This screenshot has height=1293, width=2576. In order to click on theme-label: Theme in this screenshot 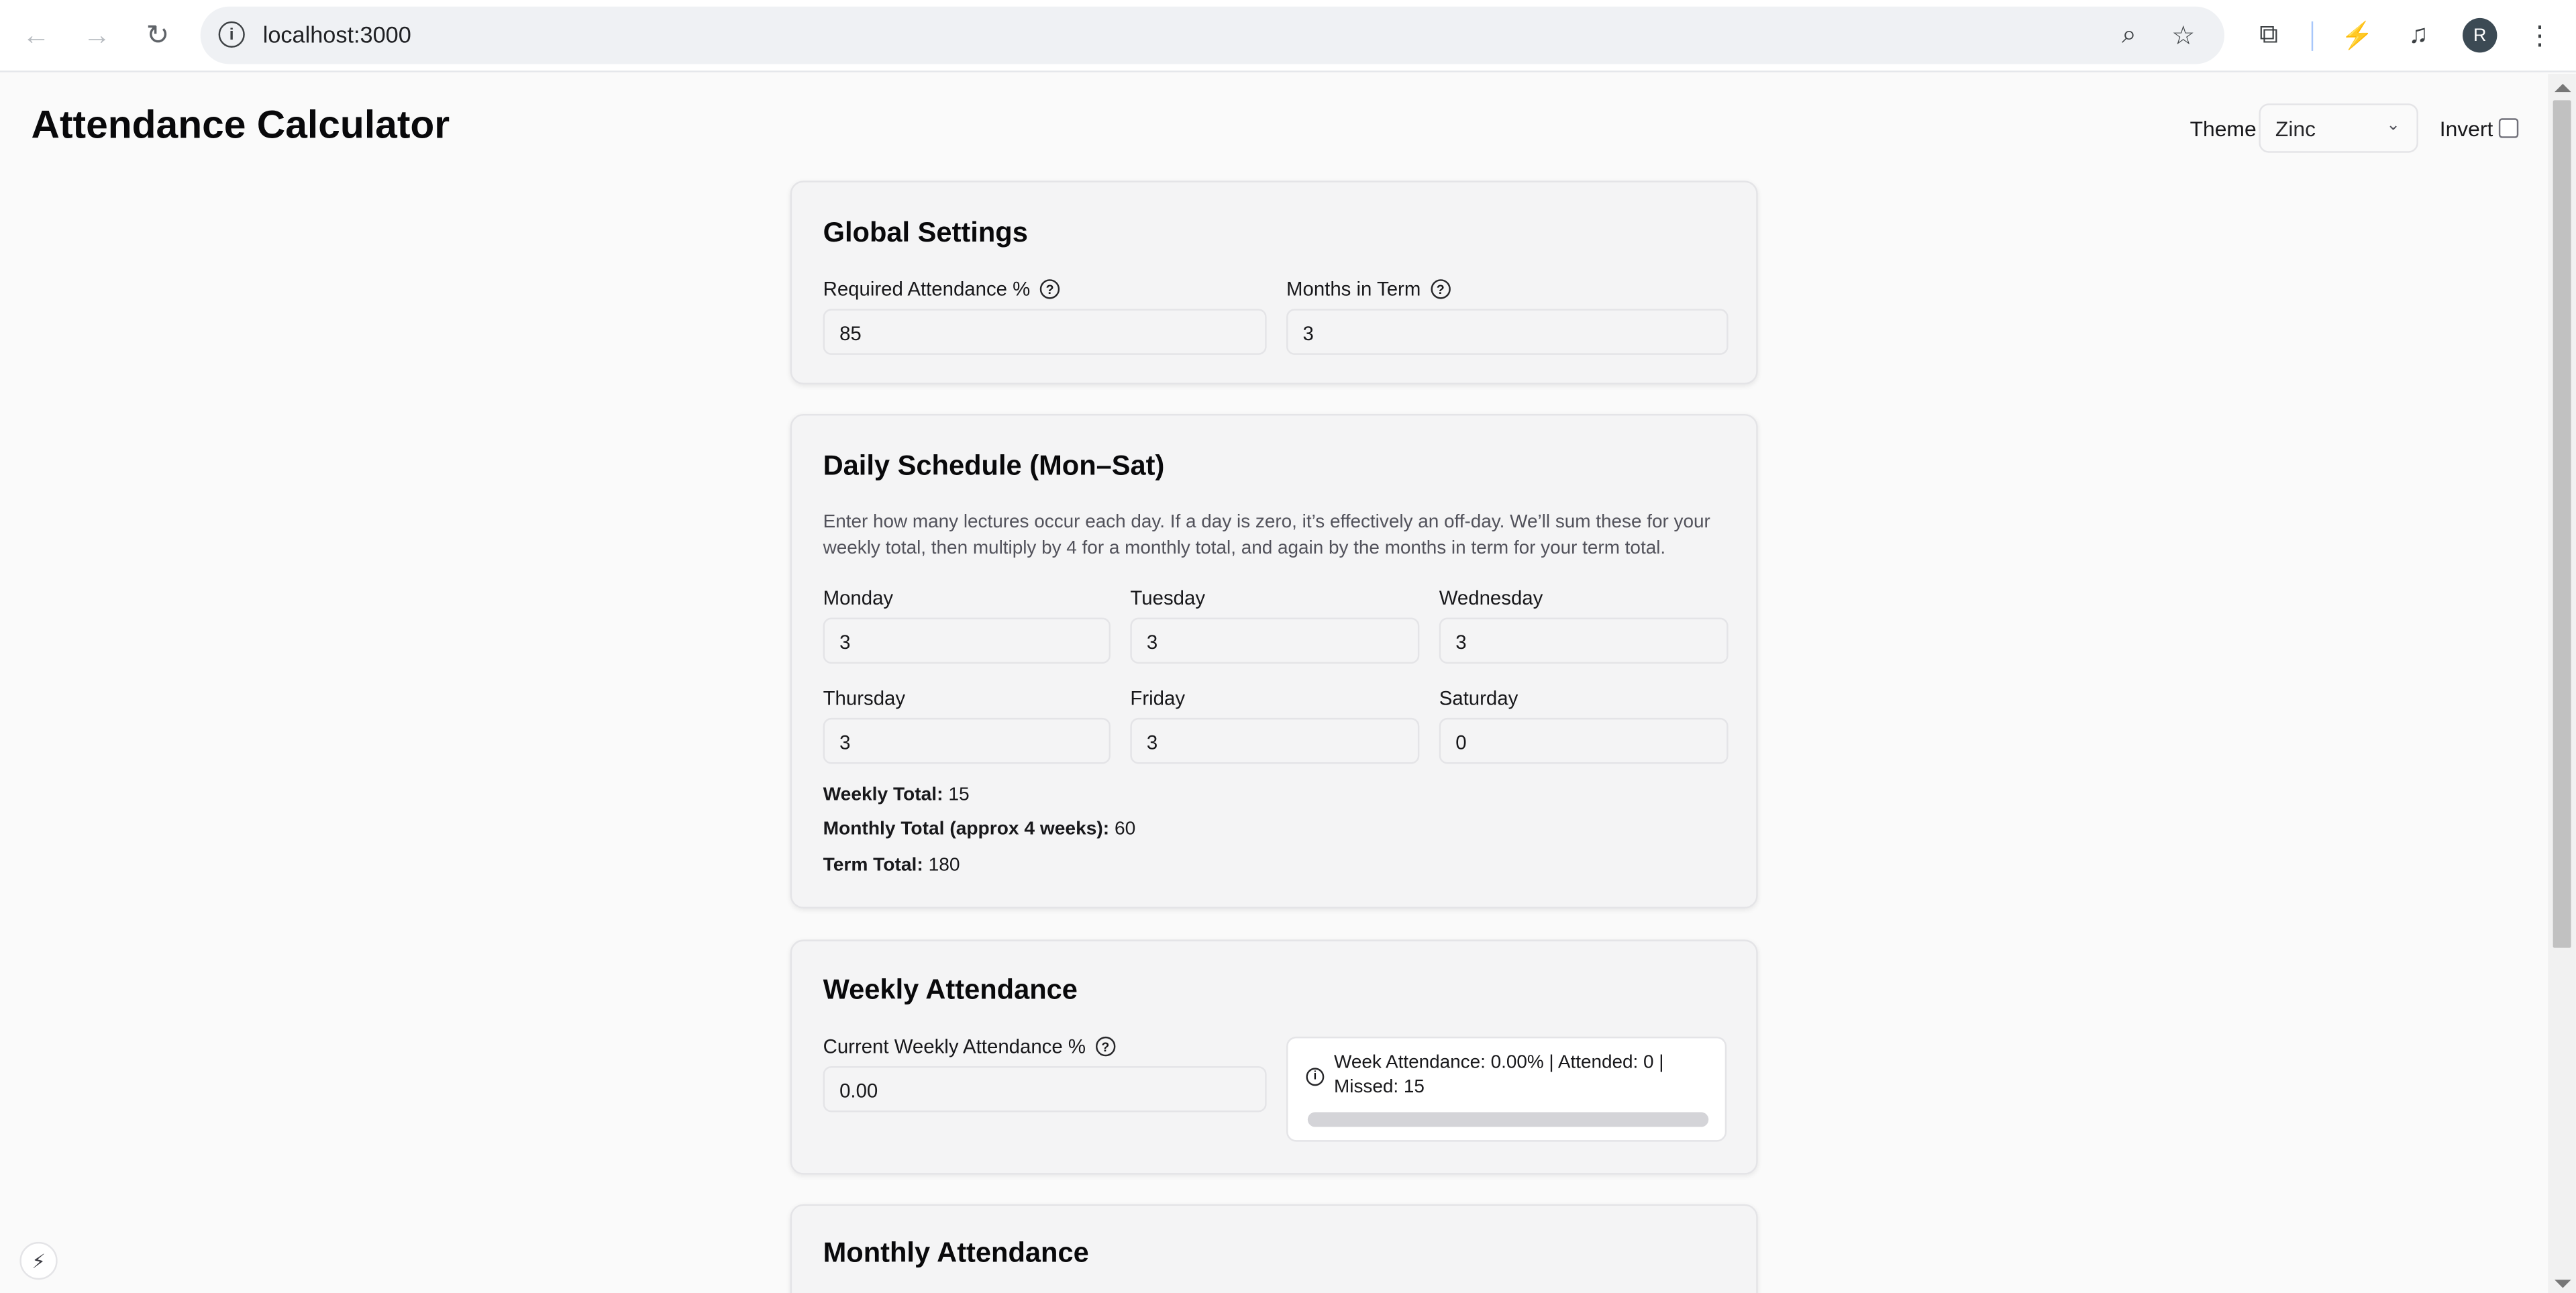, I will do `click(2223, 129)`.